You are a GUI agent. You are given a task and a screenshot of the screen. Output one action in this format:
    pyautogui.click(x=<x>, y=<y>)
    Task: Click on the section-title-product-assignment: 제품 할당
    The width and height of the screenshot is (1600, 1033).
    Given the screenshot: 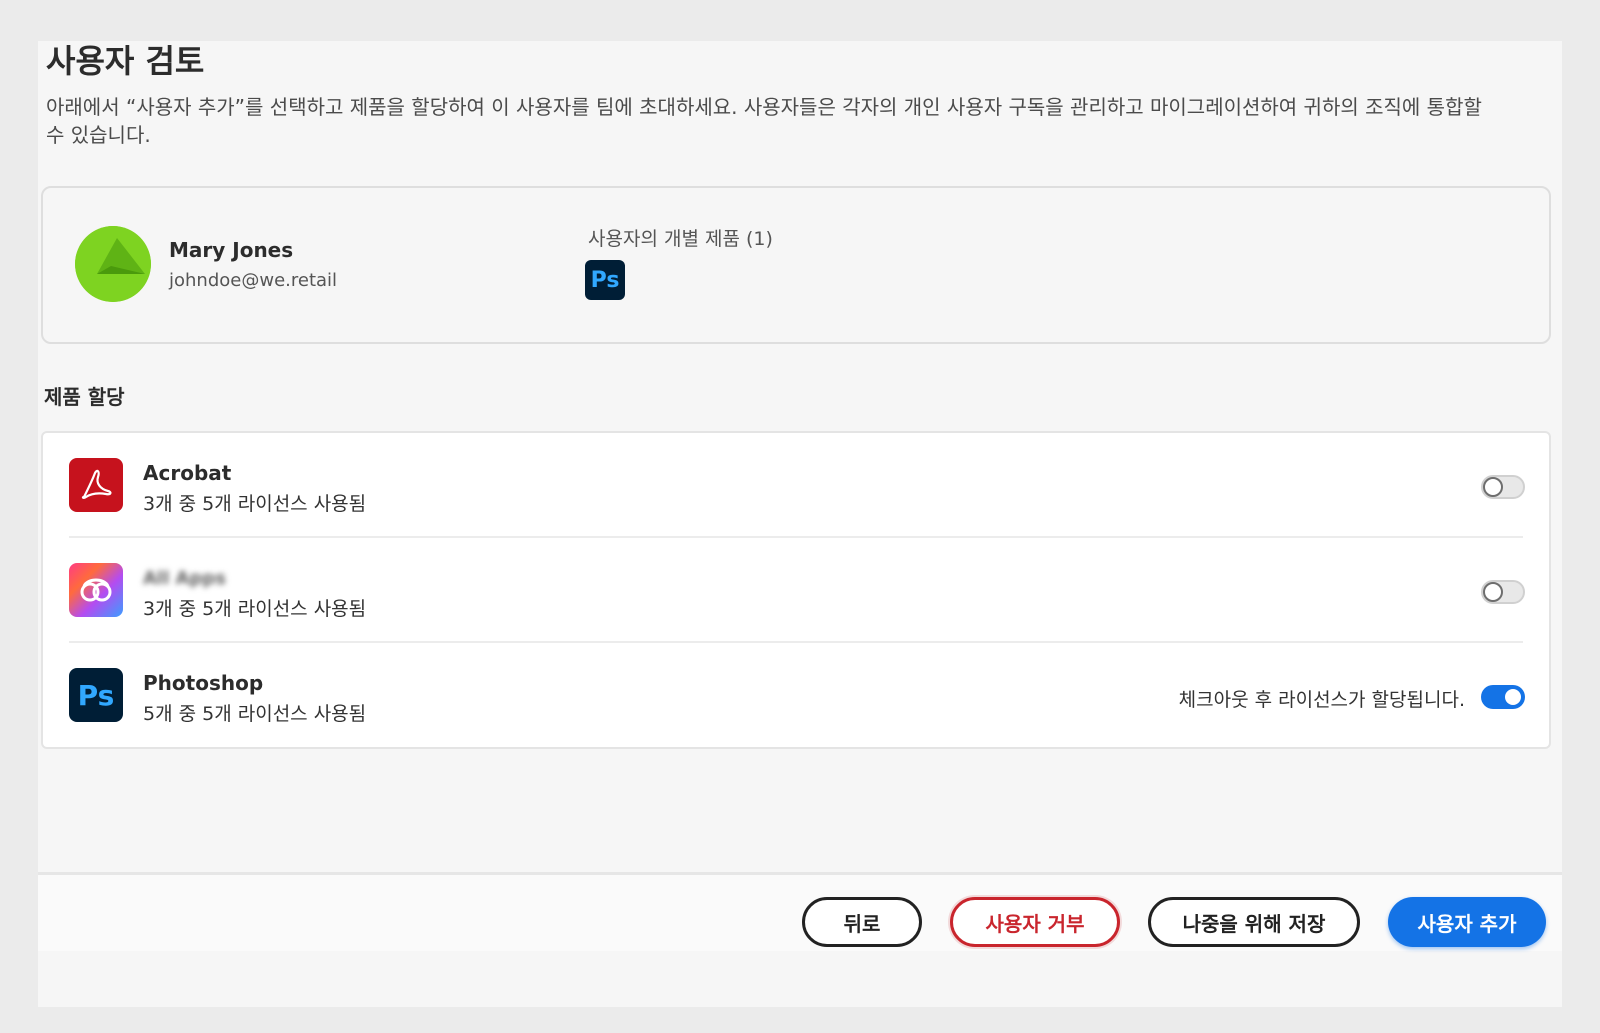 What is the action you would take?
    pyautogui.click(x=84, y=397)
    